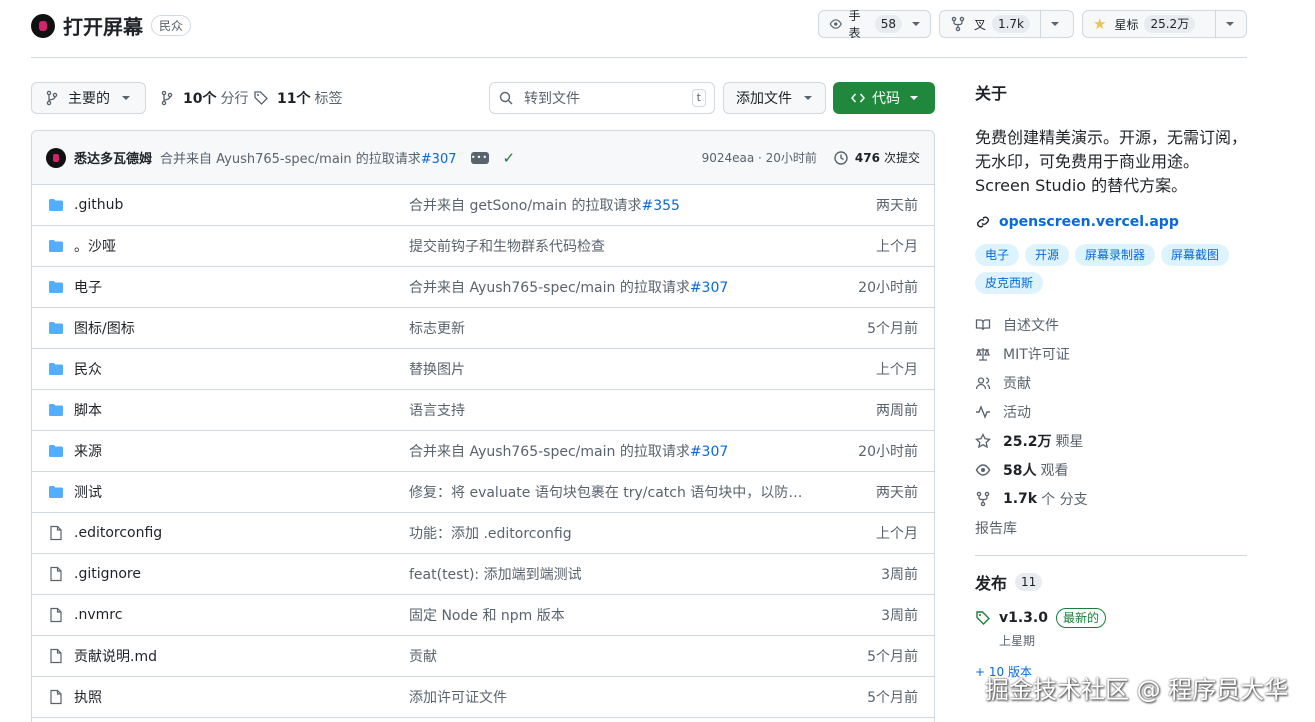 This screenshot has height=722, width=1315. What do you see at coordinates (884, 98) in the screenshot?
I see `code-button: 代码` at bounding box center [884, 98].